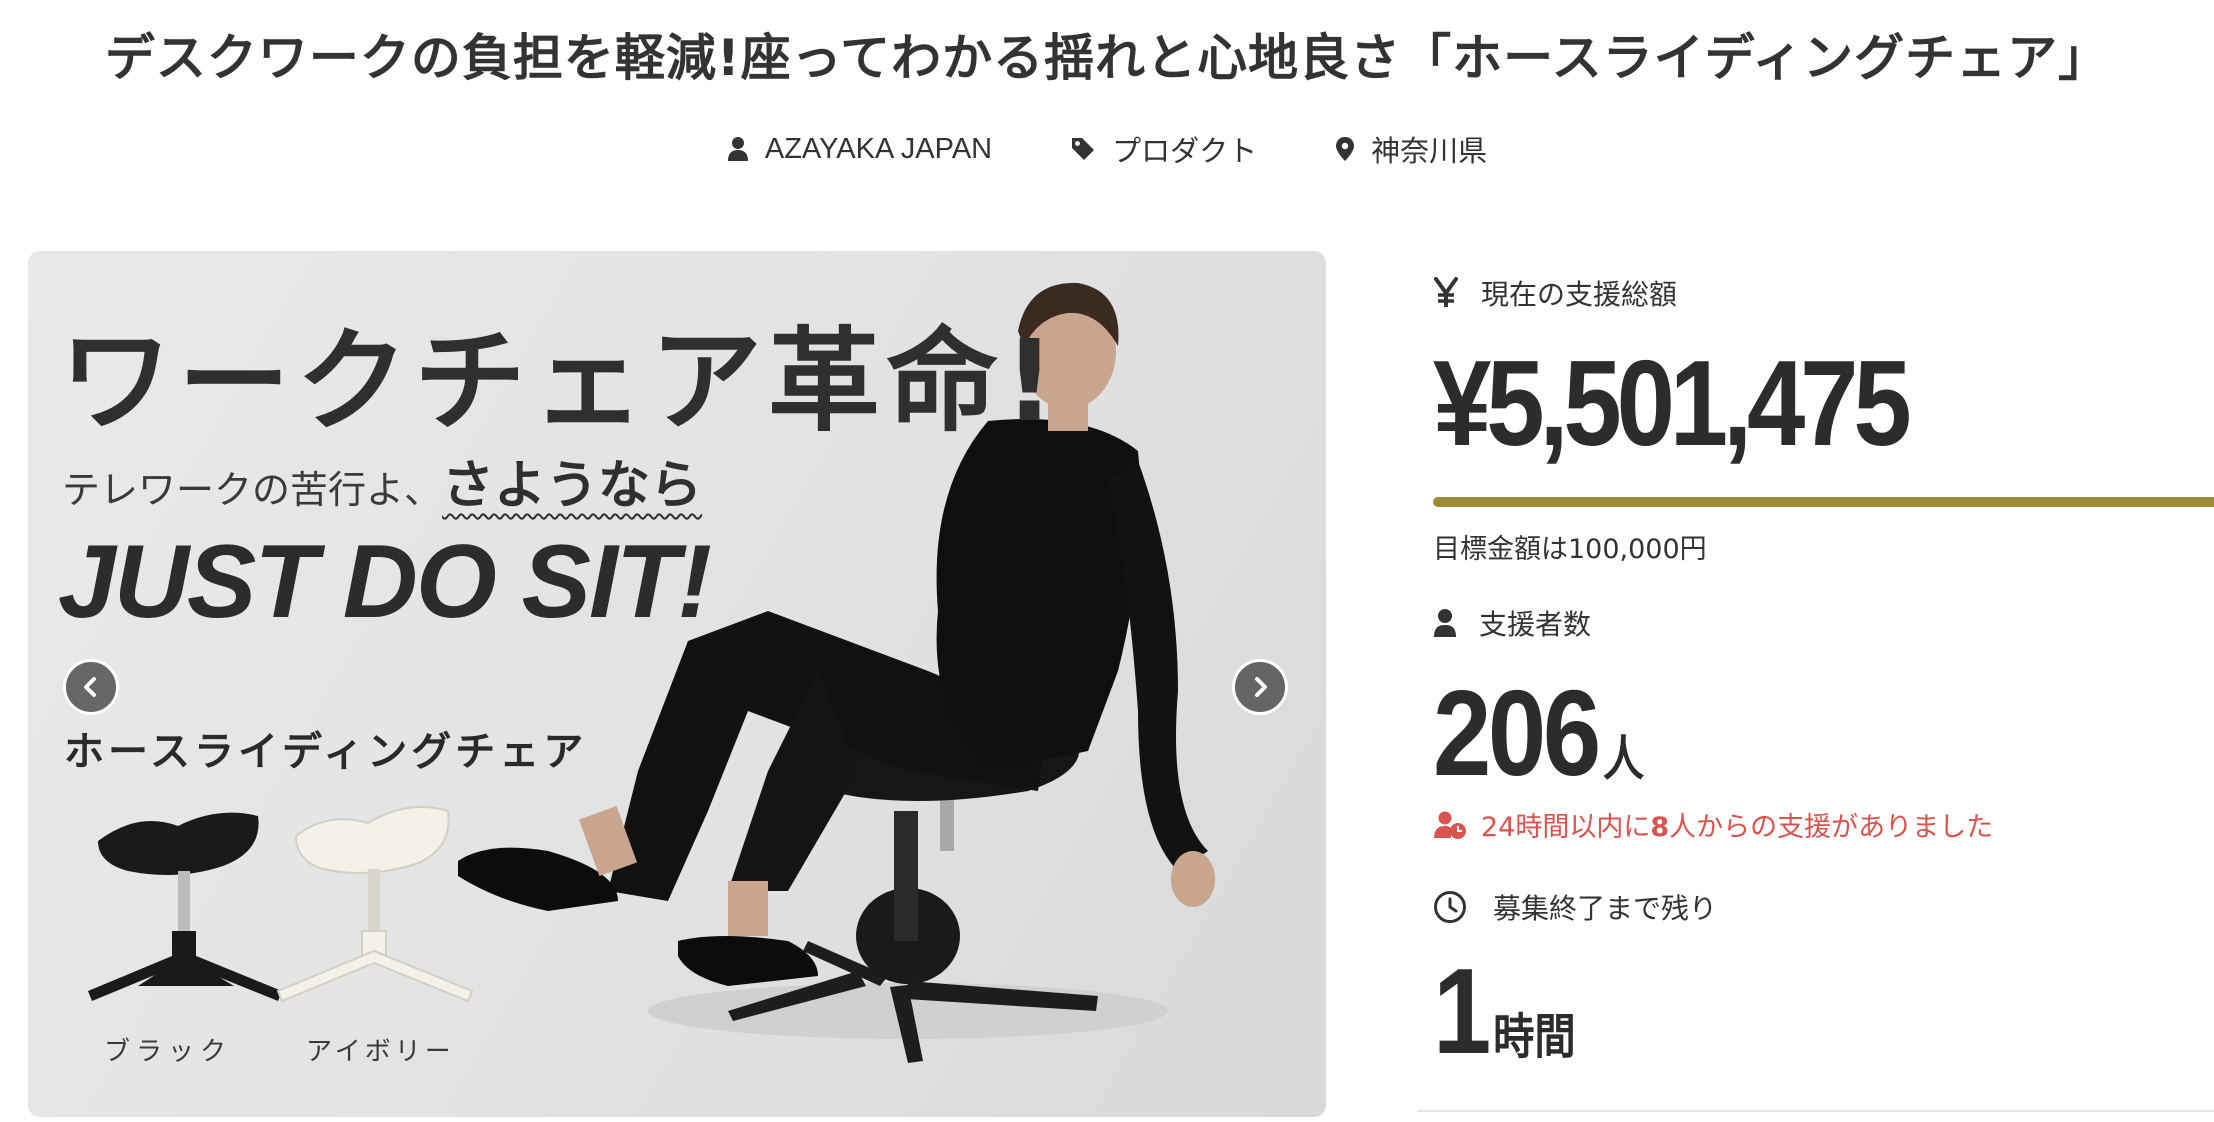 Image resolution: width=2214 pixels, height=1122 pixels. Describe the element at coordinates (1429, 152) in the screenshot. I see `location-name: 神奈川県` at that location.